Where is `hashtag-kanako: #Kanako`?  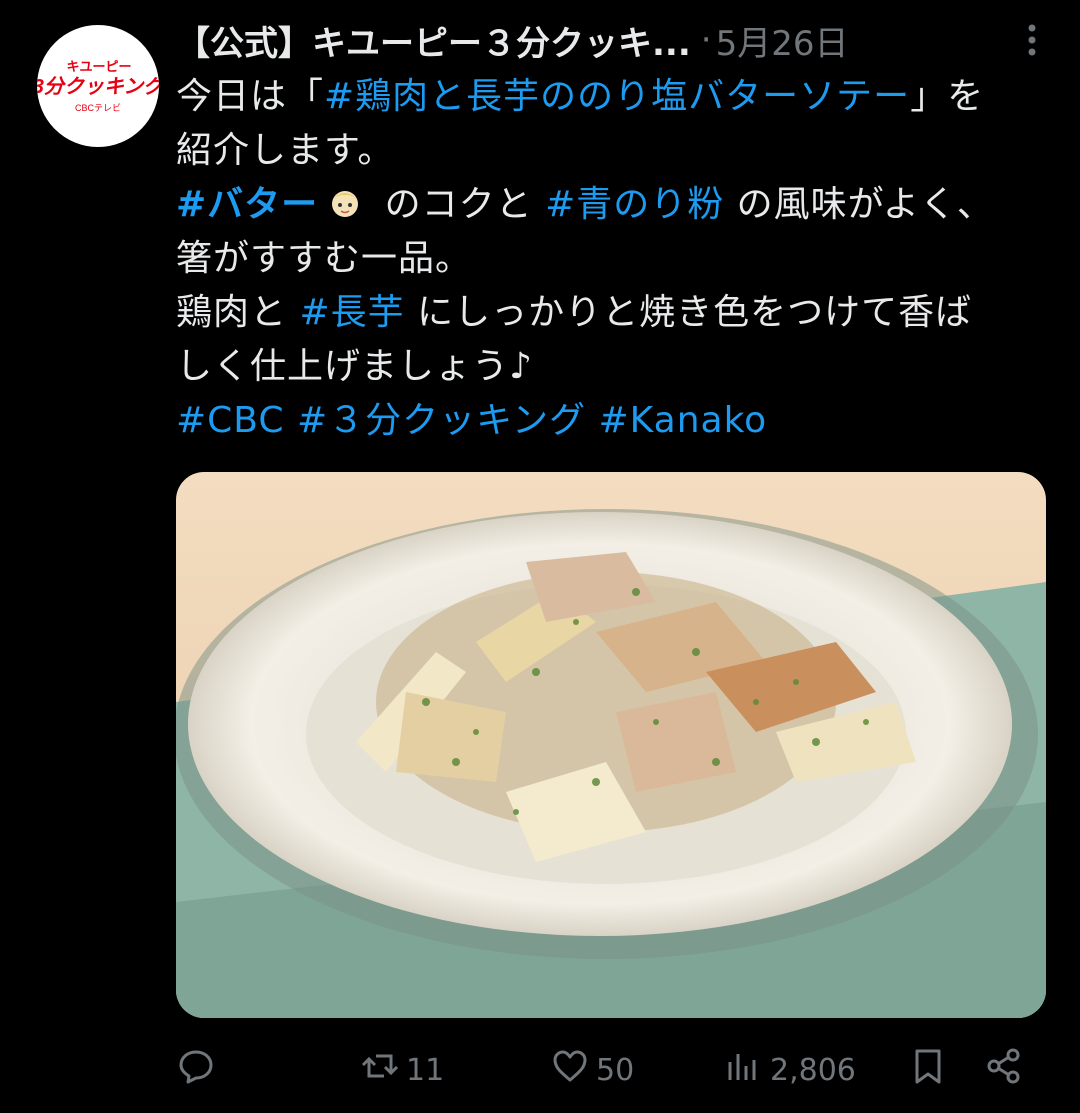
hashtag-kanako: #Kanako is located at coordinates (683, 420).